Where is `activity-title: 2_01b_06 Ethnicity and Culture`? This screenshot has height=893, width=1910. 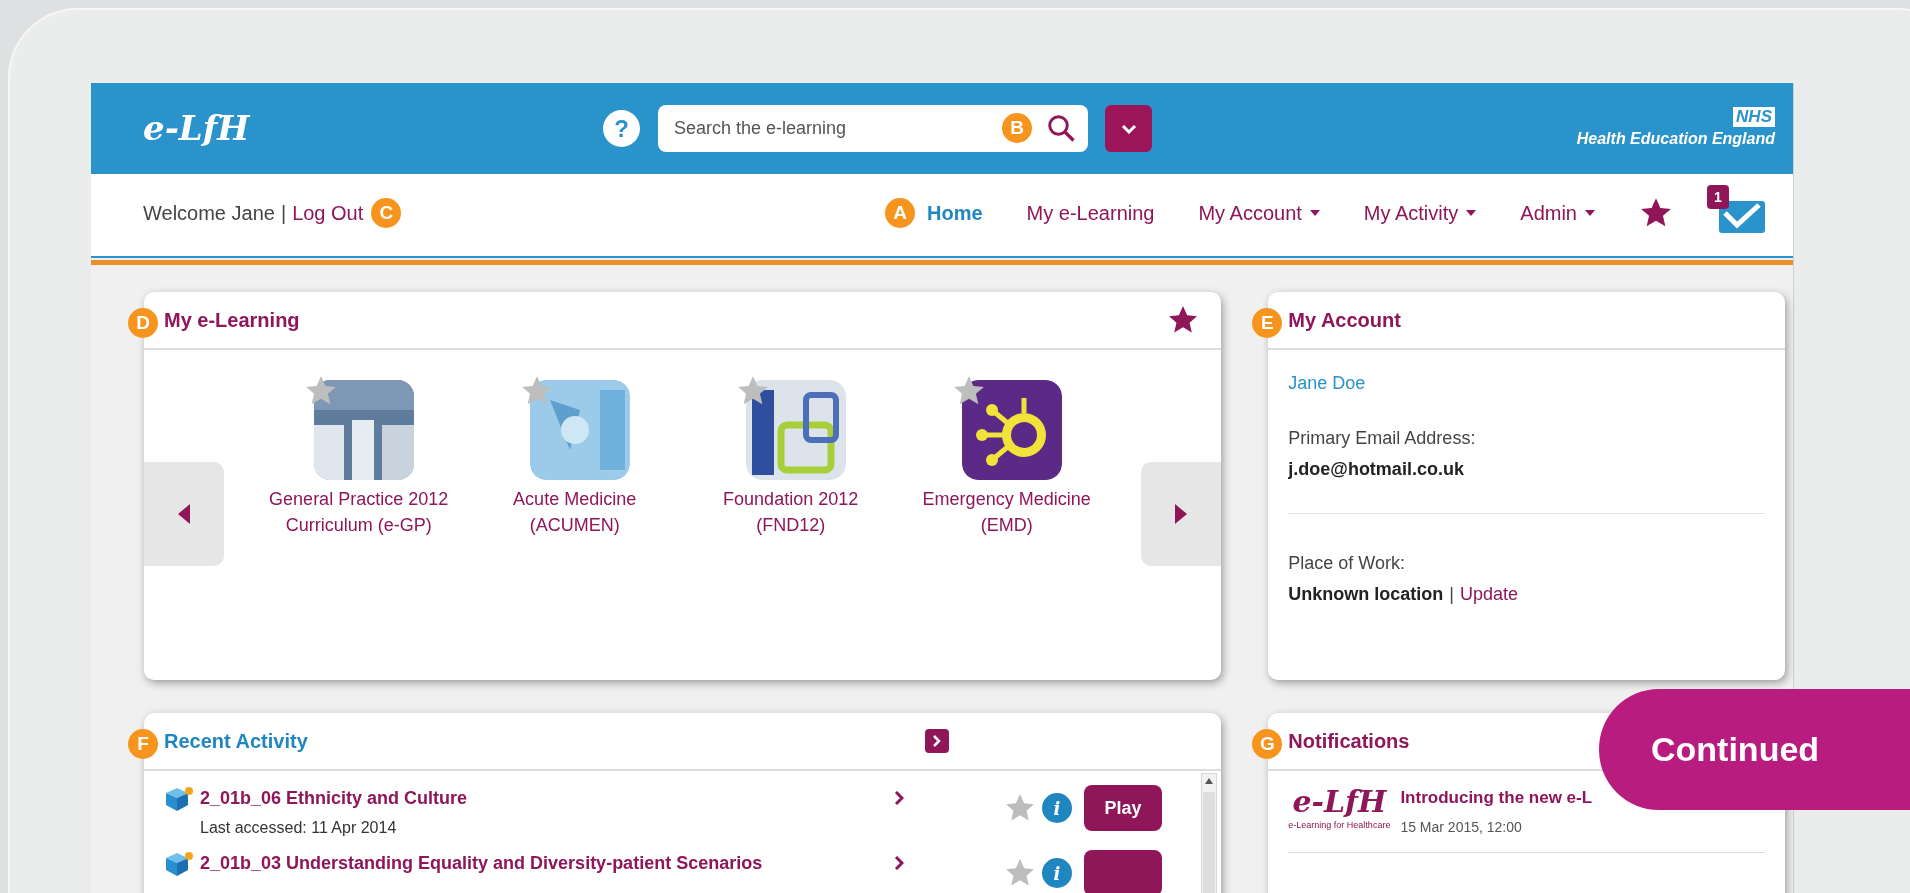 activity-title: 2_01b_06 Ethnicity and Culture is located at coordinates (334, 798).